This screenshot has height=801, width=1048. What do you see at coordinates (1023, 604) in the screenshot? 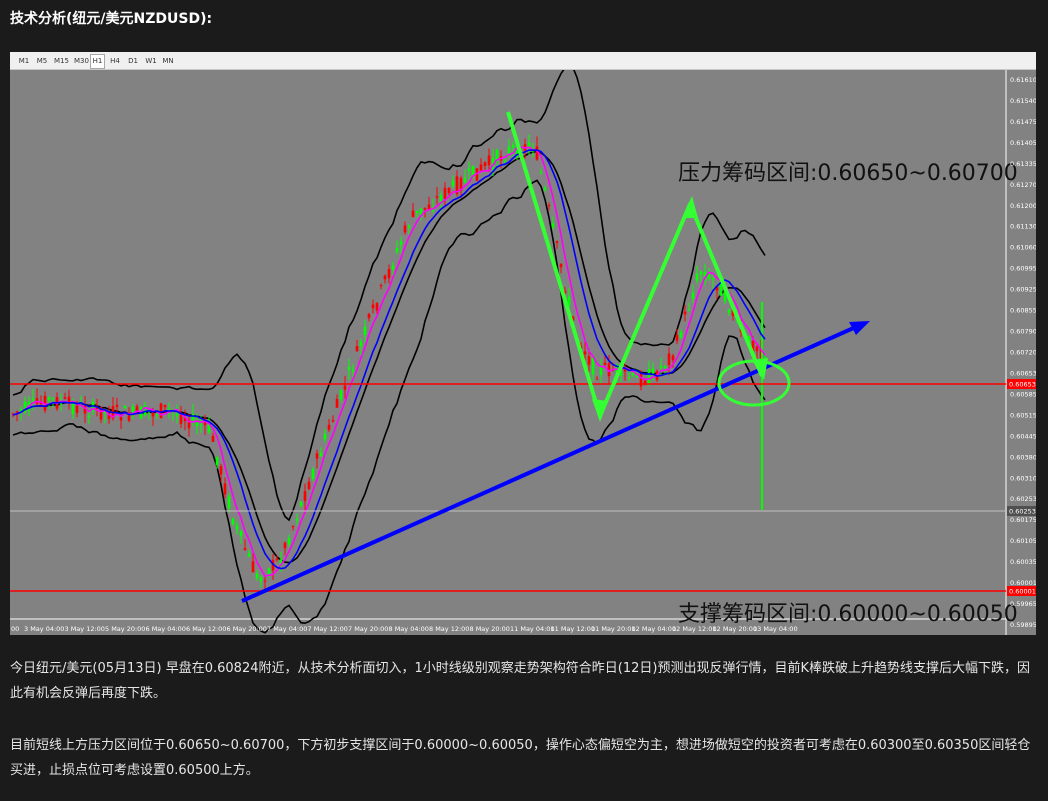
I see `price-tick-label: 0.59965` at bounding box center [1023, 604].